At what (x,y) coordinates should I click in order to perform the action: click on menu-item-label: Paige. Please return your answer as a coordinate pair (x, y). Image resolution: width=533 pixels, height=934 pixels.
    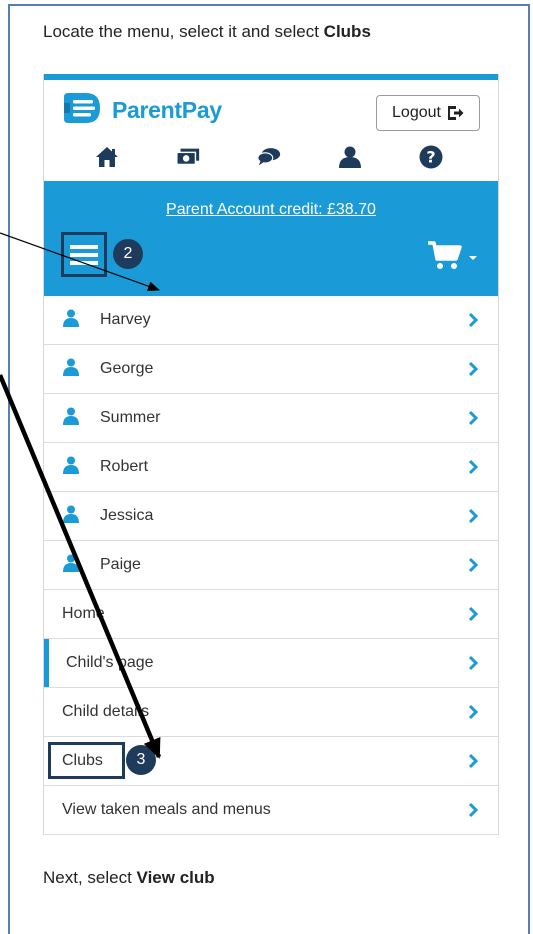
    Looking at the image, I should click on (120, 564).